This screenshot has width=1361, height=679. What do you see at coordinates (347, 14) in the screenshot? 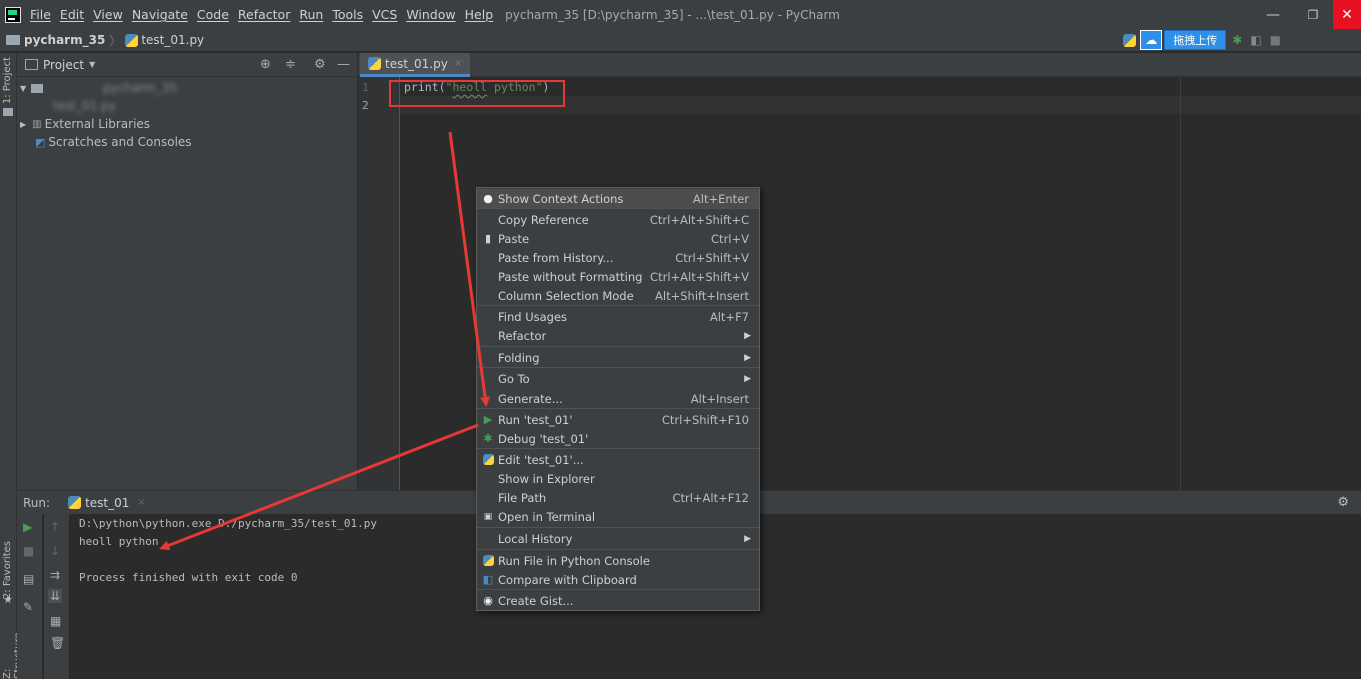
I see `menu-tools: Tools` at bounding box center [347, 14].